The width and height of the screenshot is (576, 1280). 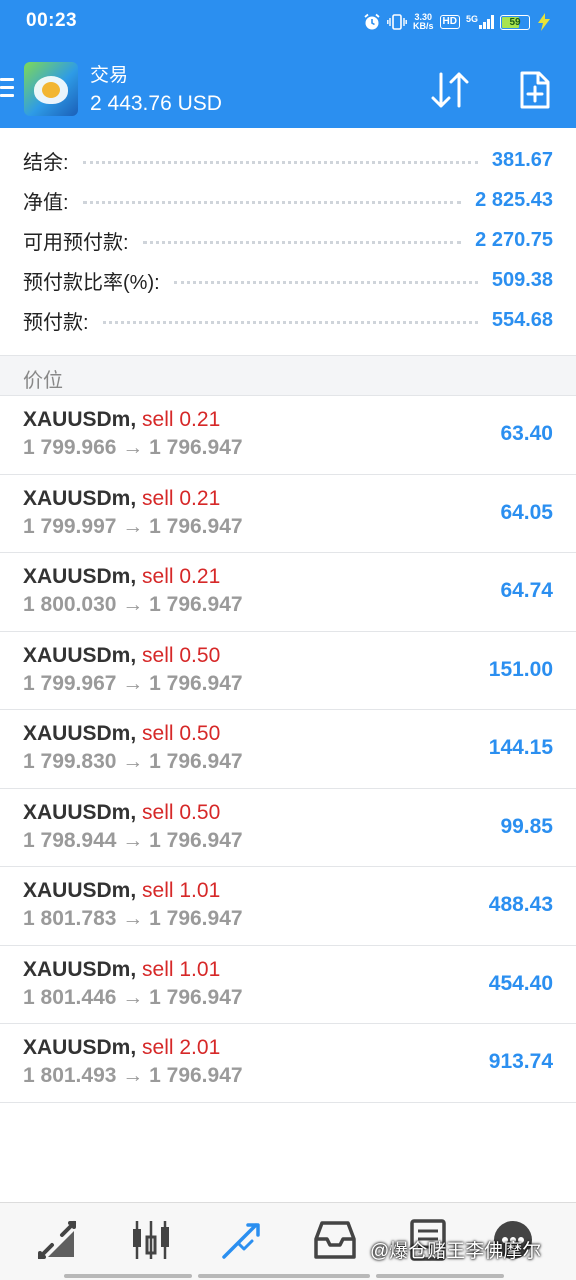 I want to click on position-profit: 99.85, so click(x=526, y=826).